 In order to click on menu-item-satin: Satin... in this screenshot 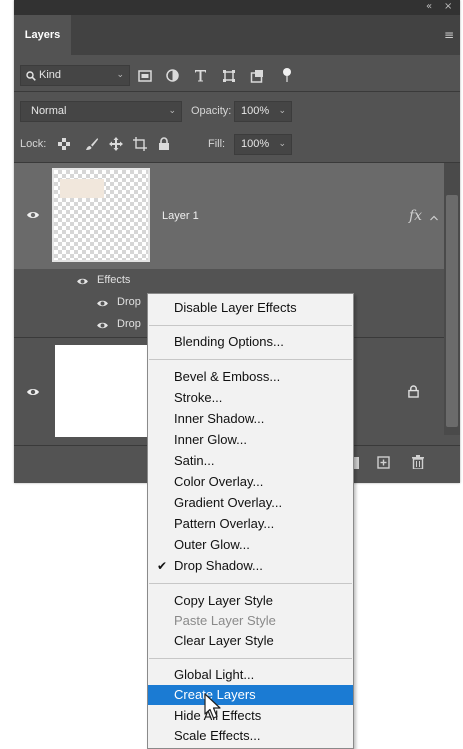, I will do `click(250, 461)`.